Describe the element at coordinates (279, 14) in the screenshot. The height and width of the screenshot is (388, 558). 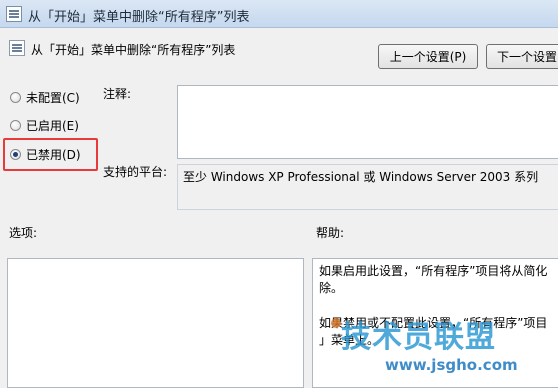
I see `title-bar: 从「开始」菜单中删除“所有程序”列表` at that location.